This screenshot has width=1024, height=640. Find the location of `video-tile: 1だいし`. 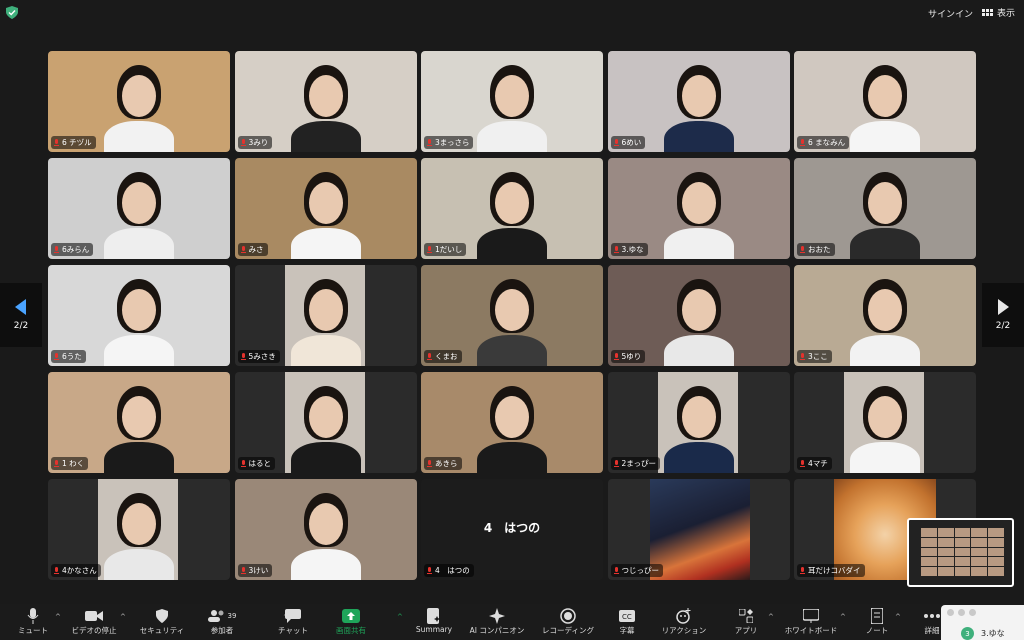

video-tile: 1だいし is located at coordinates (512, 208).